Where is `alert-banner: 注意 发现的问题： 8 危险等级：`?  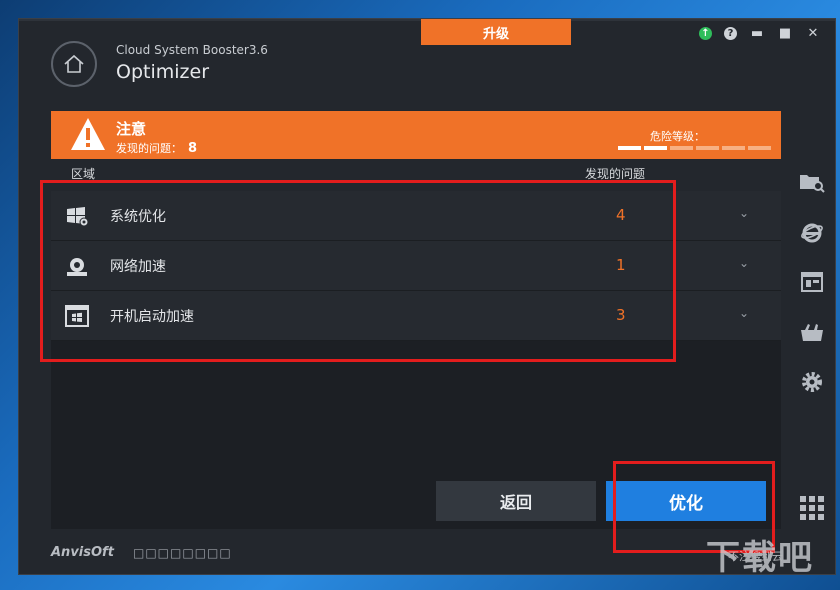 alert-banner: 注意 发现的问题： 8 危险等级： is located at coordinates (416, 135).